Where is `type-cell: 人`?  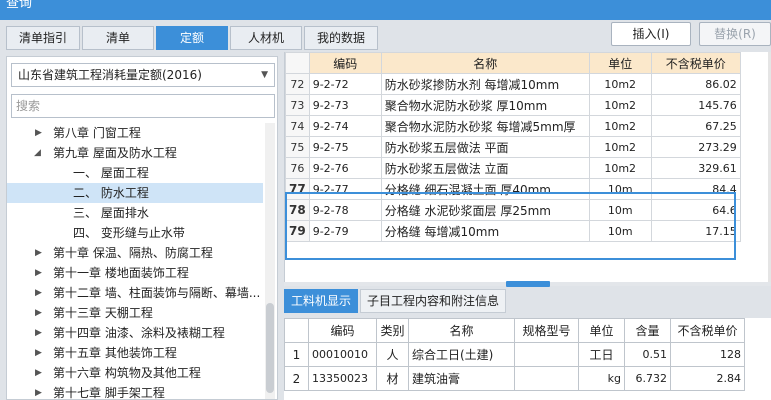
type-cell: 人 is located at coordinates (392, 354).